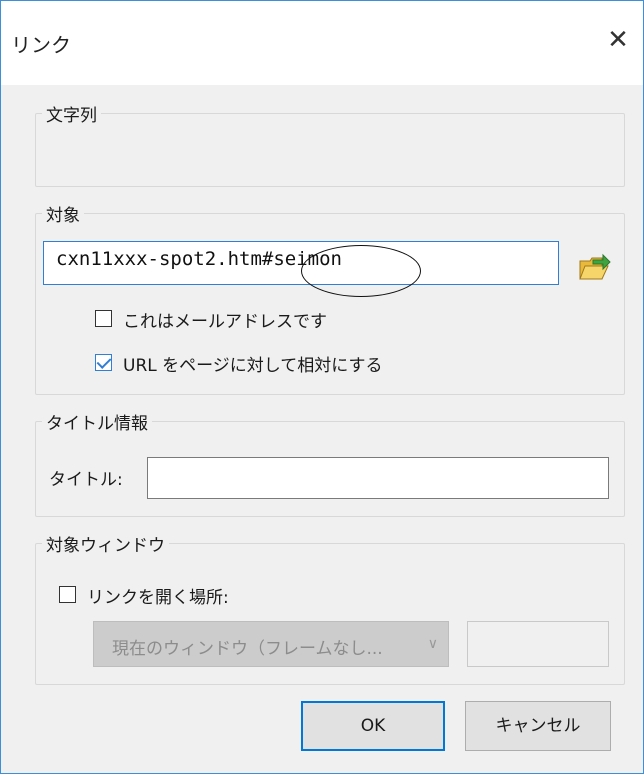 Image resolution: width=644 pixels, height=774 pixels. Describe the element at coordinates (330, 144) in the screenshot. I see `text-string-group: 文字列` at that location.